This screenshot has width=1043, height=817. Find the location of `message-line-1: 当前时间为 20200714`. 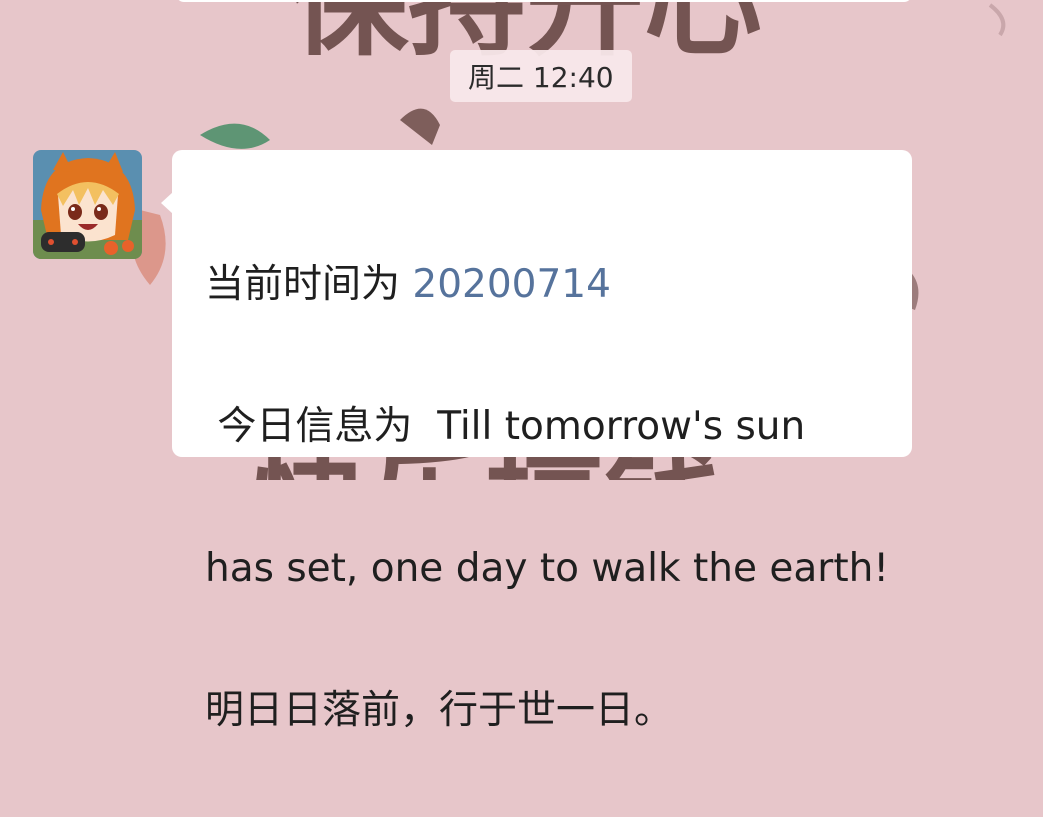

message-line-1: 当前时间为 20200714 is located at coordinates (555, 284).